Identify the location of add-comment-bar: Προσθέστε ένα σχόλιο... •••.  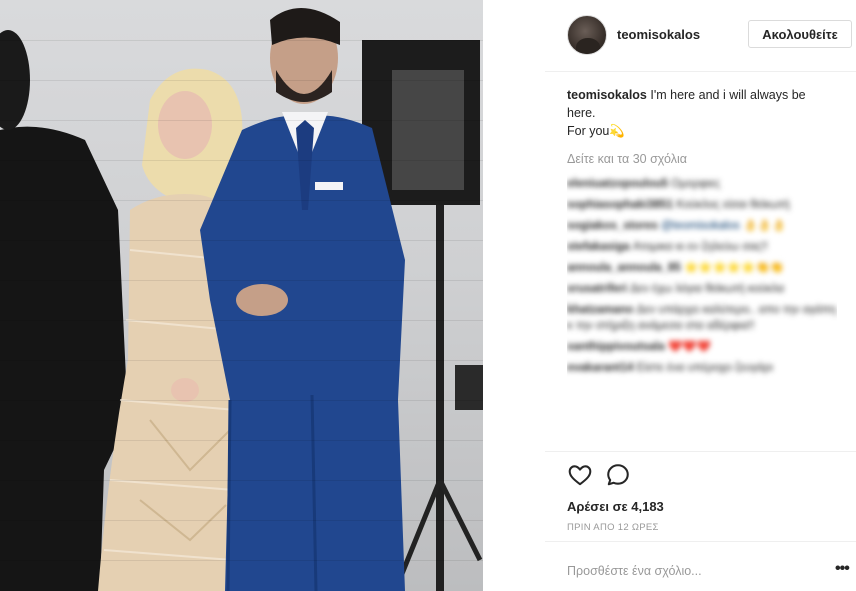
(700, 566).